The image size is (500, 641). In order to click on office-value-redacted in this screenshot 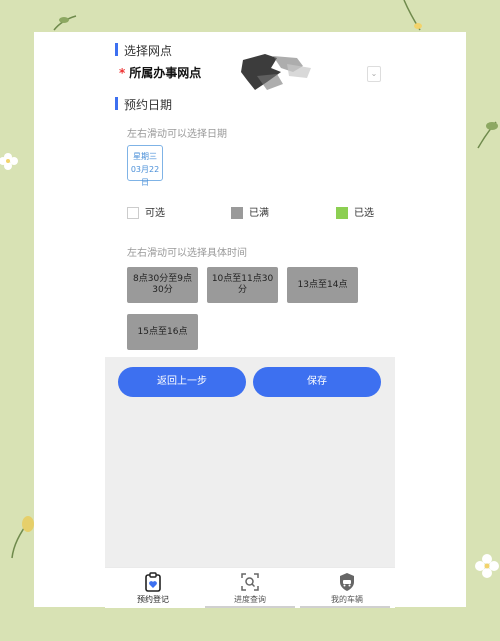, I will do `click(277, 72)`.